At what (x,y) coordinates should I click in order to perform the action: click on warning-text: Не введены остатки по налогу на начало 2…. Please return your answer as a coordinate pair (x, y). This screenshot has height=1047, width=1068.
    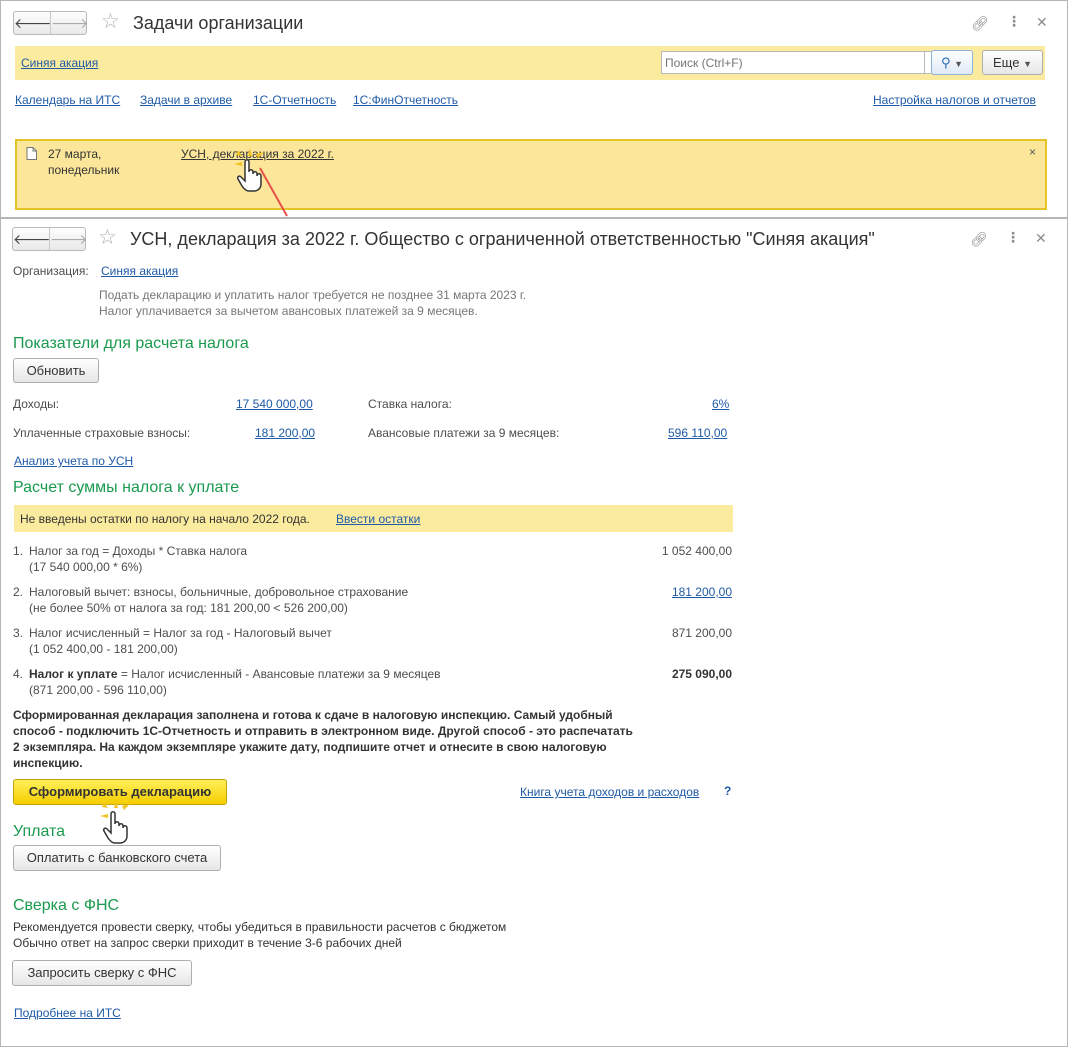
    Looking at the image, I should click on (165, 519).